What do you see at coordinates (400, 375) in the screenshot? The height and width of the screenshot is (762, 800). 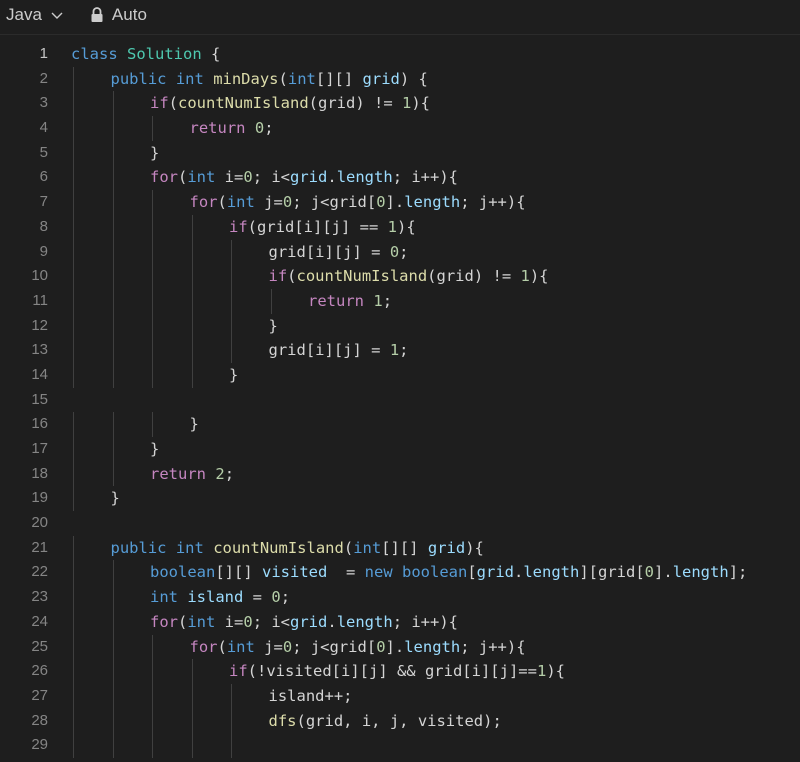 I see `code-line: 14}` at bounding box center [400, 375].